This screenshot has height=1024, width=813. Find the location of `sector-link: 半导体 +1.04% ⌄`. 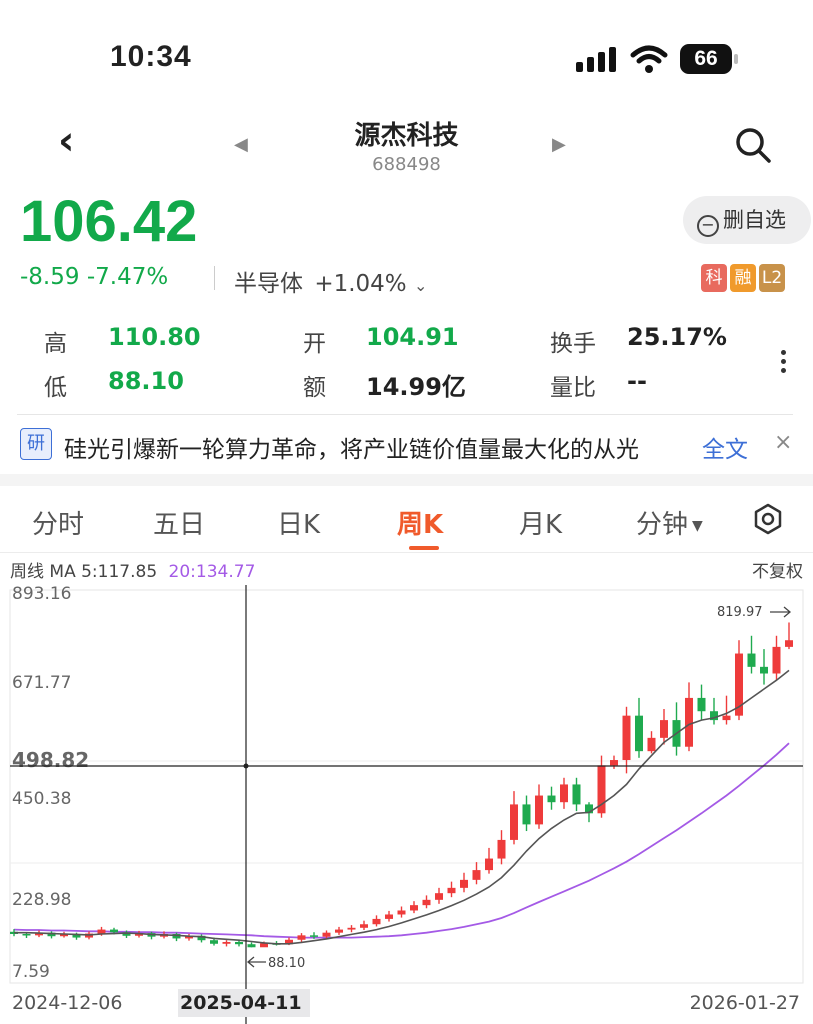

sector-link: 半导体 +1.04% ⌄ is located at coordinates (330, 281).